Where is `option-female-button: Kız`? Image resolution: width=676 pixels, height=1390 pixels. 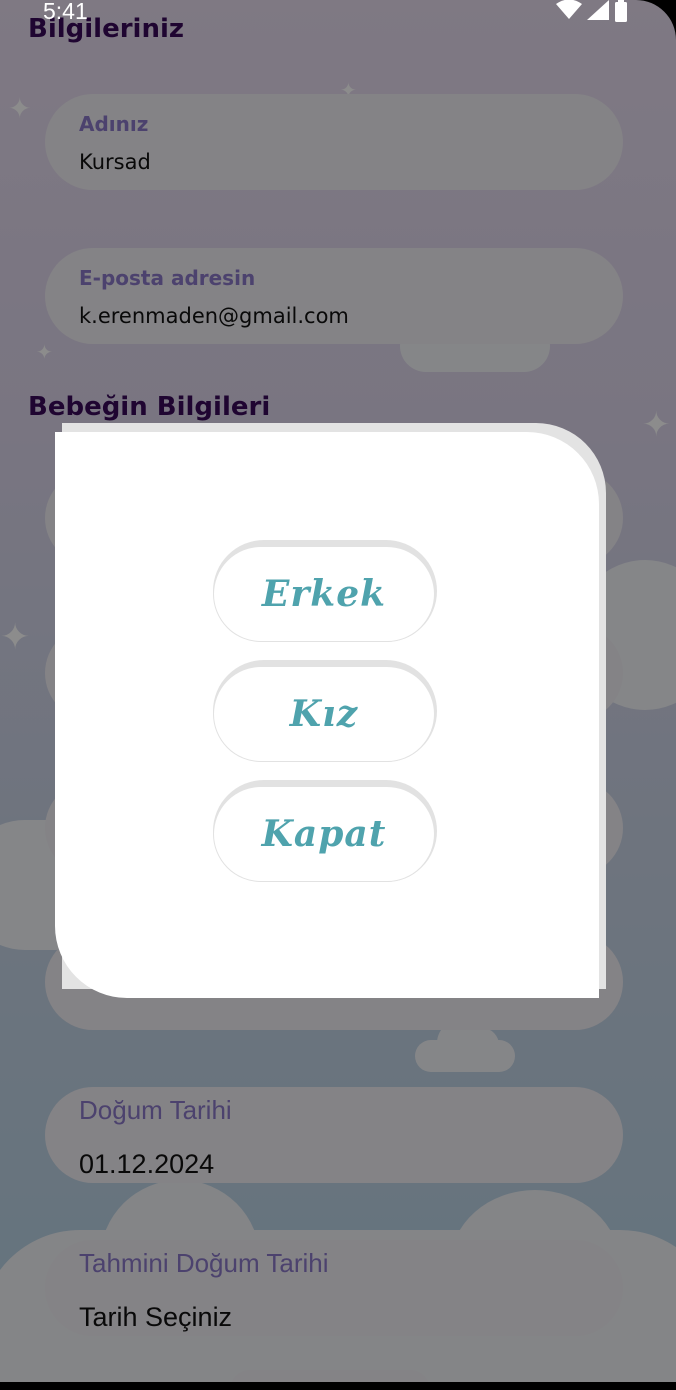
option-female-button: Kız is located at coordinates (325, 711).